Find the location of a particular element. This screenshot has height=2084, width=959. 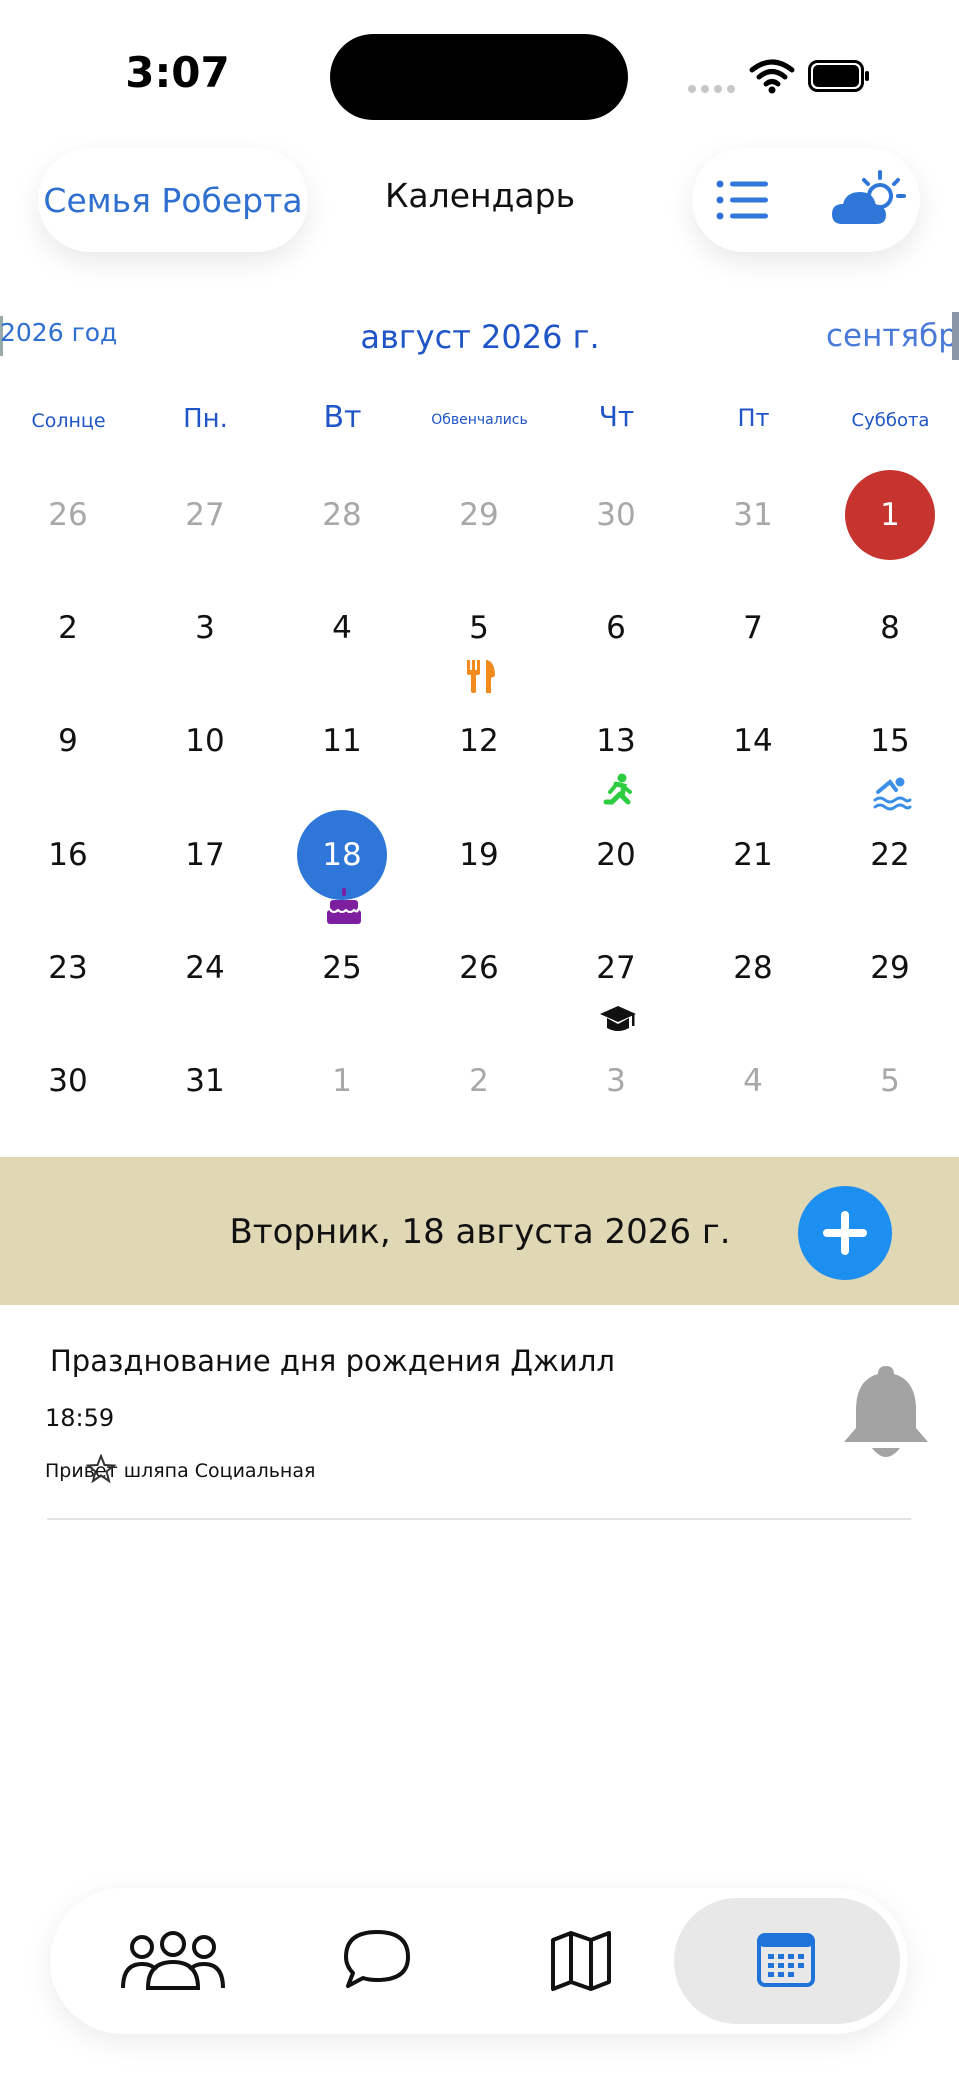

cellular-signal-icon is located at coordinates (712, 89).